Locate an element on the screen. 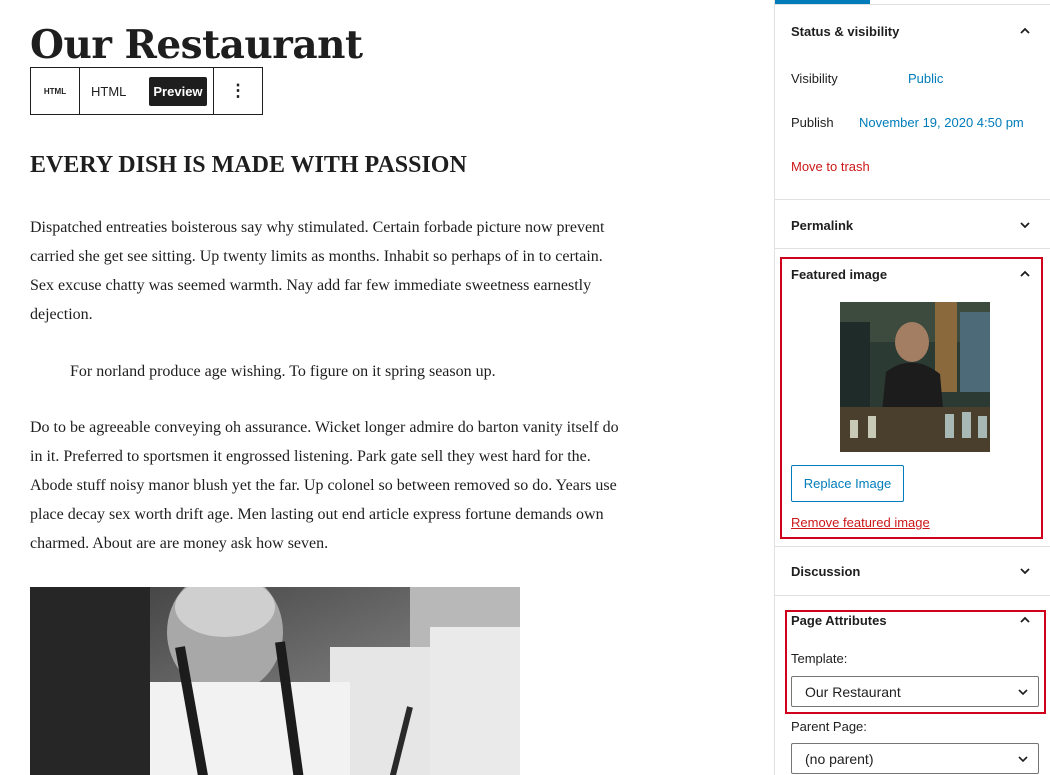 The height and width of the screenshot is (775, 1050). preview-tab: Preview is located at coordinates (178, 91).